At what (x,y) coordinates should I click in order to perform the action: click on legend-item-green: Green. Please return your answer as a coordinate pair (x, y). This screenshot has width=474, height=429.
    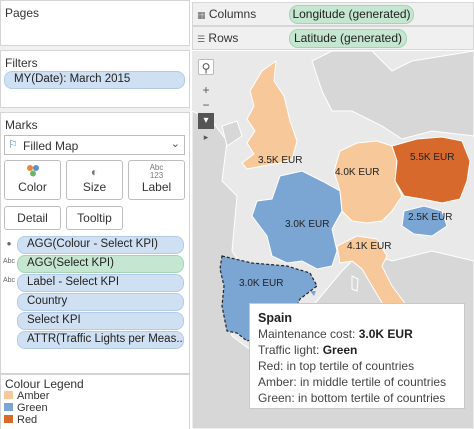
    Looking at the image, I should click on (26, 408).